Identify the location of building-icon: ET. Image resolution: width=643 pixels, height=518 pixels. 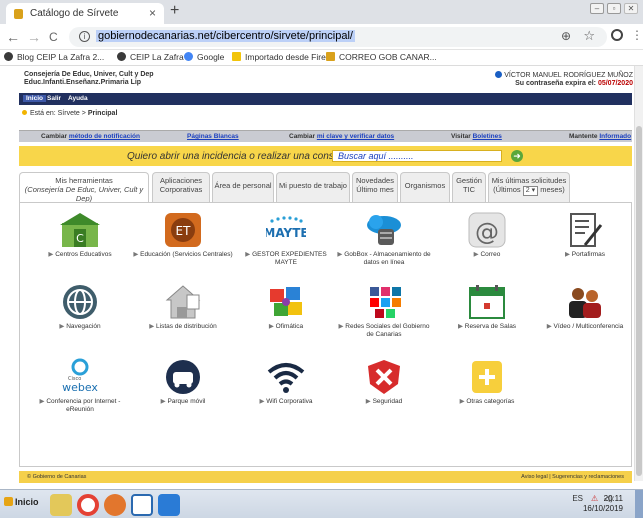
(183, 230).